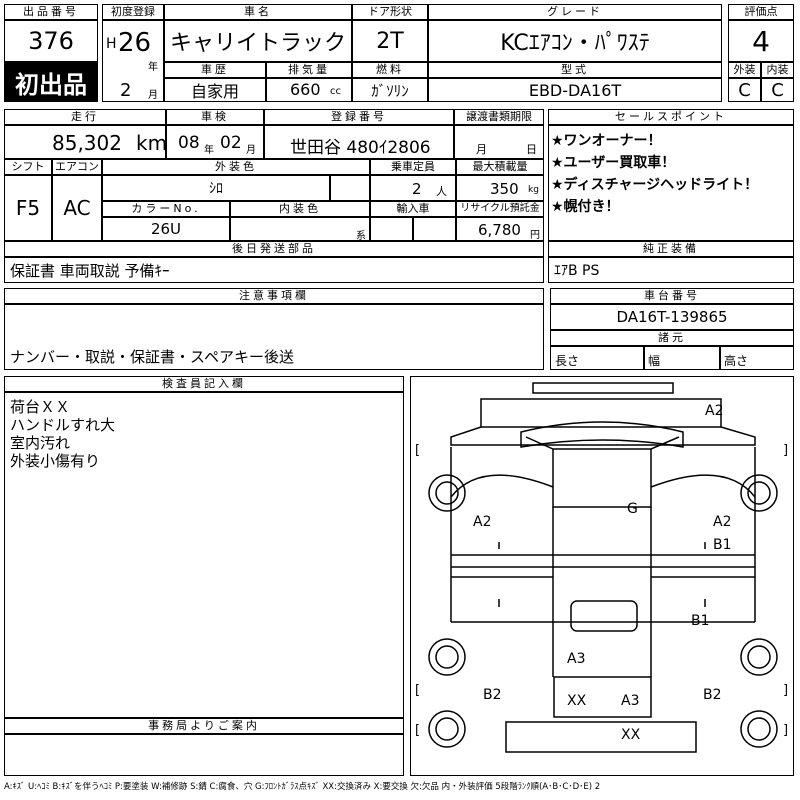 The image size is (800, 800). Describe the element at coordinates (481, 149) in the screenshot. I see `transfer-month-unit: 月` at that location.